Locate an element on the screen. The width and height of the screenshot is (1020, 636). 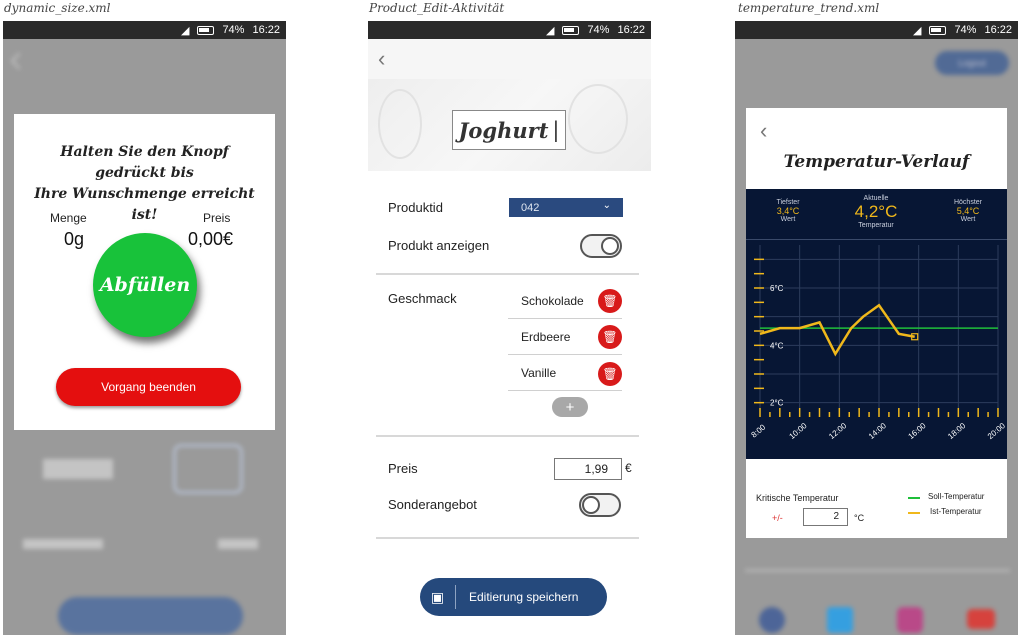
max-temp: Höchster 5,4°C Wert is located at coordinates (968, 211).